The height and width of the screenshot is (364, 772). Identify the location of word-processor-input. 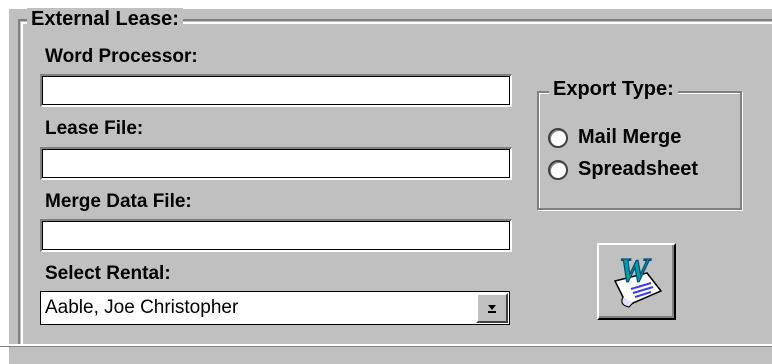
(276, 91).